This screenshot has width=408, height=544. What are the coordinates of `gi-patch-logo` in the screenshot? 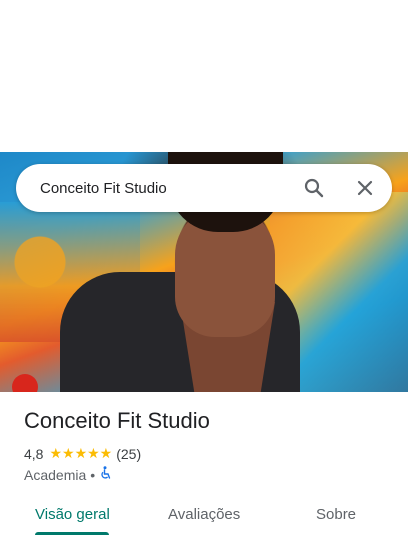 It's located at (25, 383).